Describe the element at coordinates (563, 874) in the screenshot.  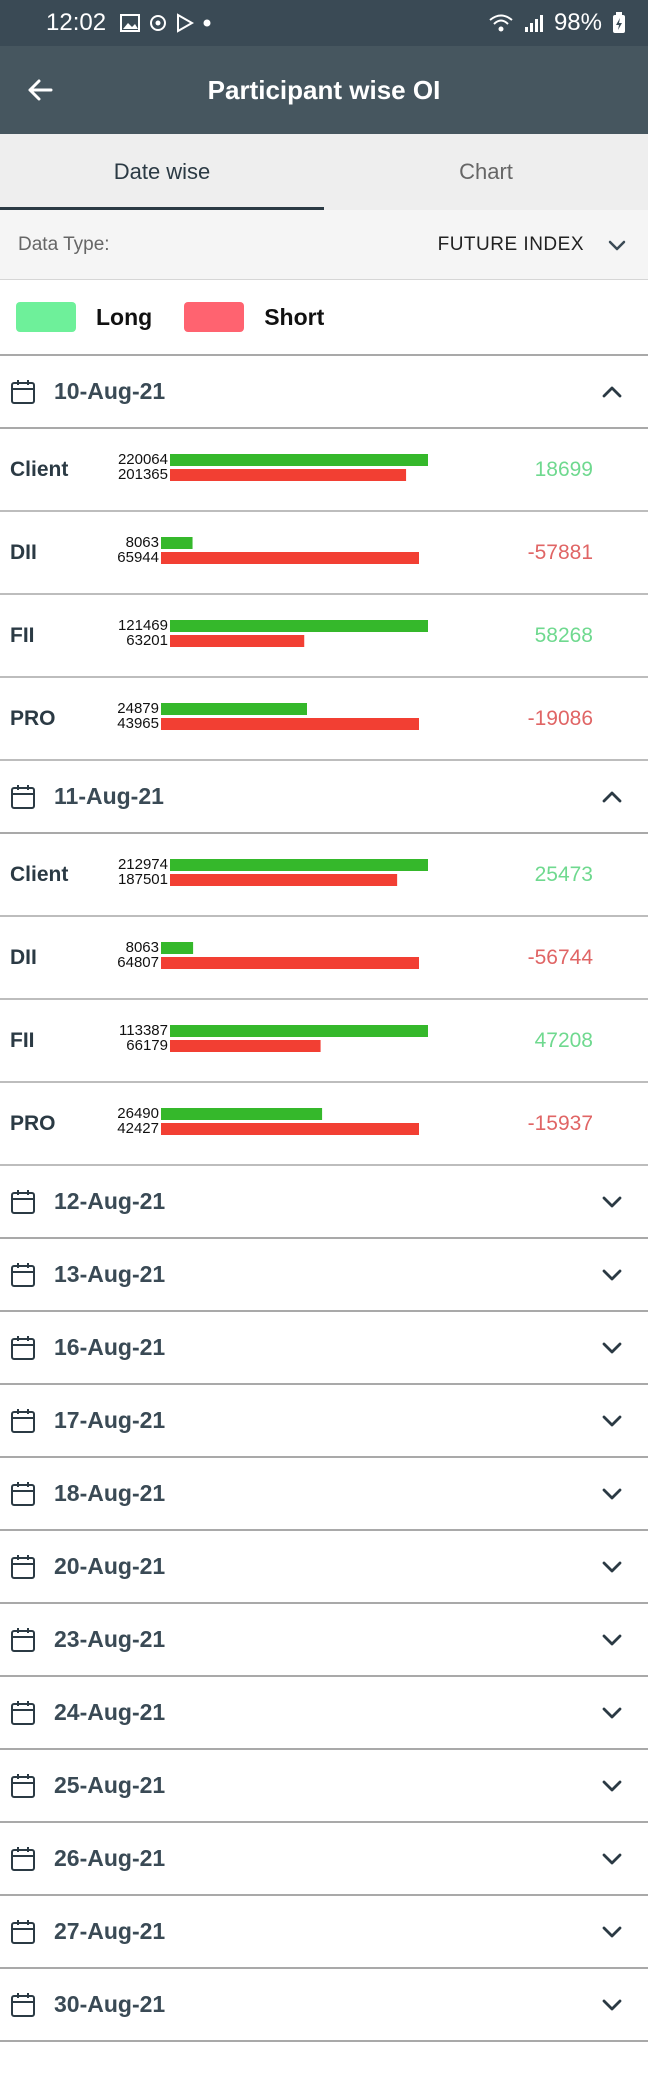
I see `net-value: 25473` at that location.